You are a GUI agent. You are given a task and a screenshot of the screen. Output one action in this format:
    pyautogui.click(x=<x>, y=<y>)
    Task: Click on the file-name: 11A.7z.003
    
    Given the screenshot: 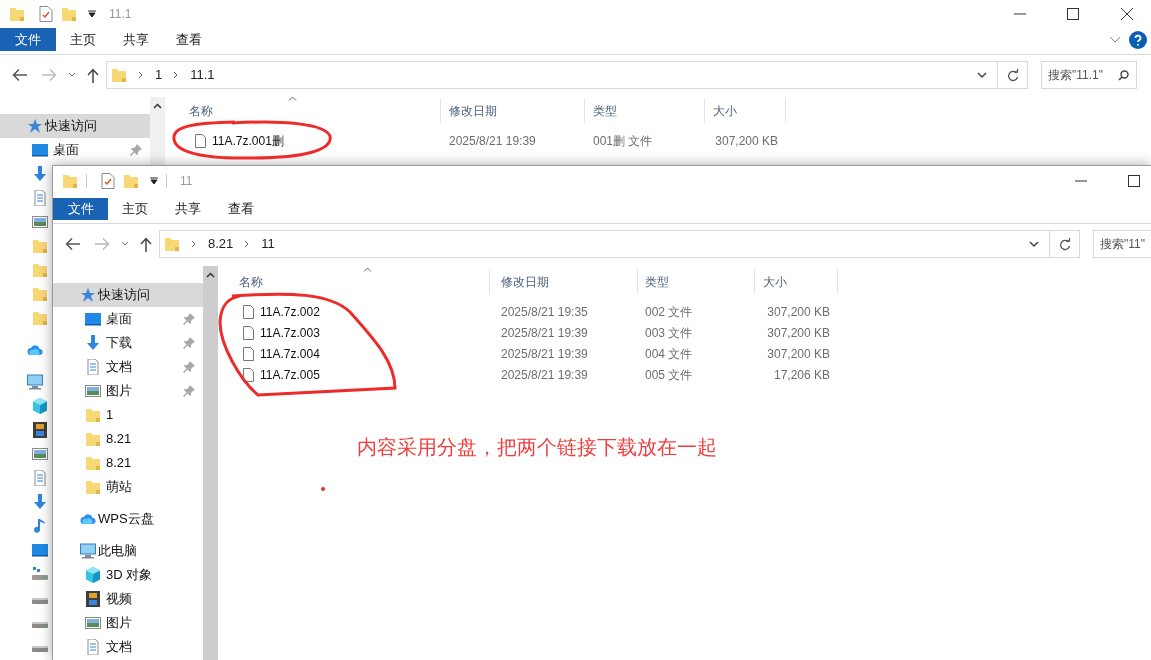 What is the action you would take?
    pyautogui.click(x=290, y=332)
    